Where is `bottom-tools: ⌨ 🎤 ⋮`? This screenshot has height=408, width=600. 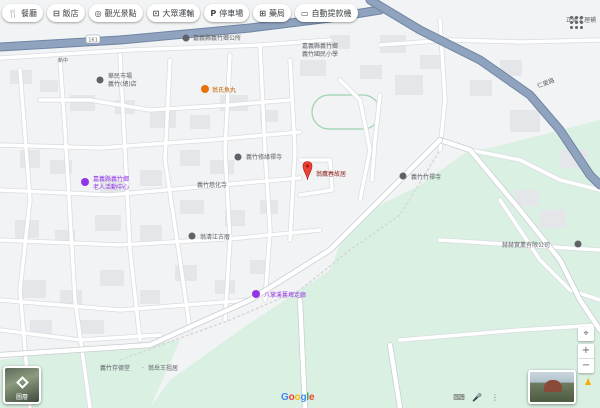
bottom-tools: ⌨ 🎤 ⋮ is located at coordinates (477, 398).